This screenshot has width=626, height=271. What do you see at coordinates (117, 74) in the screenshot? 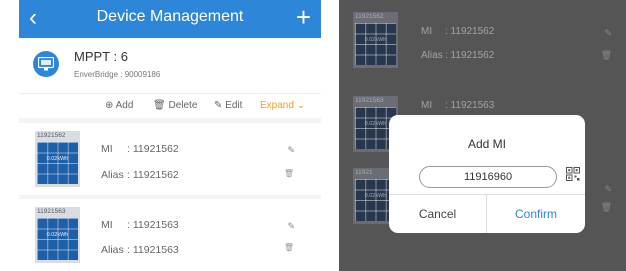
I see `enverbridge-id: EnverBridge : 90009186` at bounding box center [117, 74].